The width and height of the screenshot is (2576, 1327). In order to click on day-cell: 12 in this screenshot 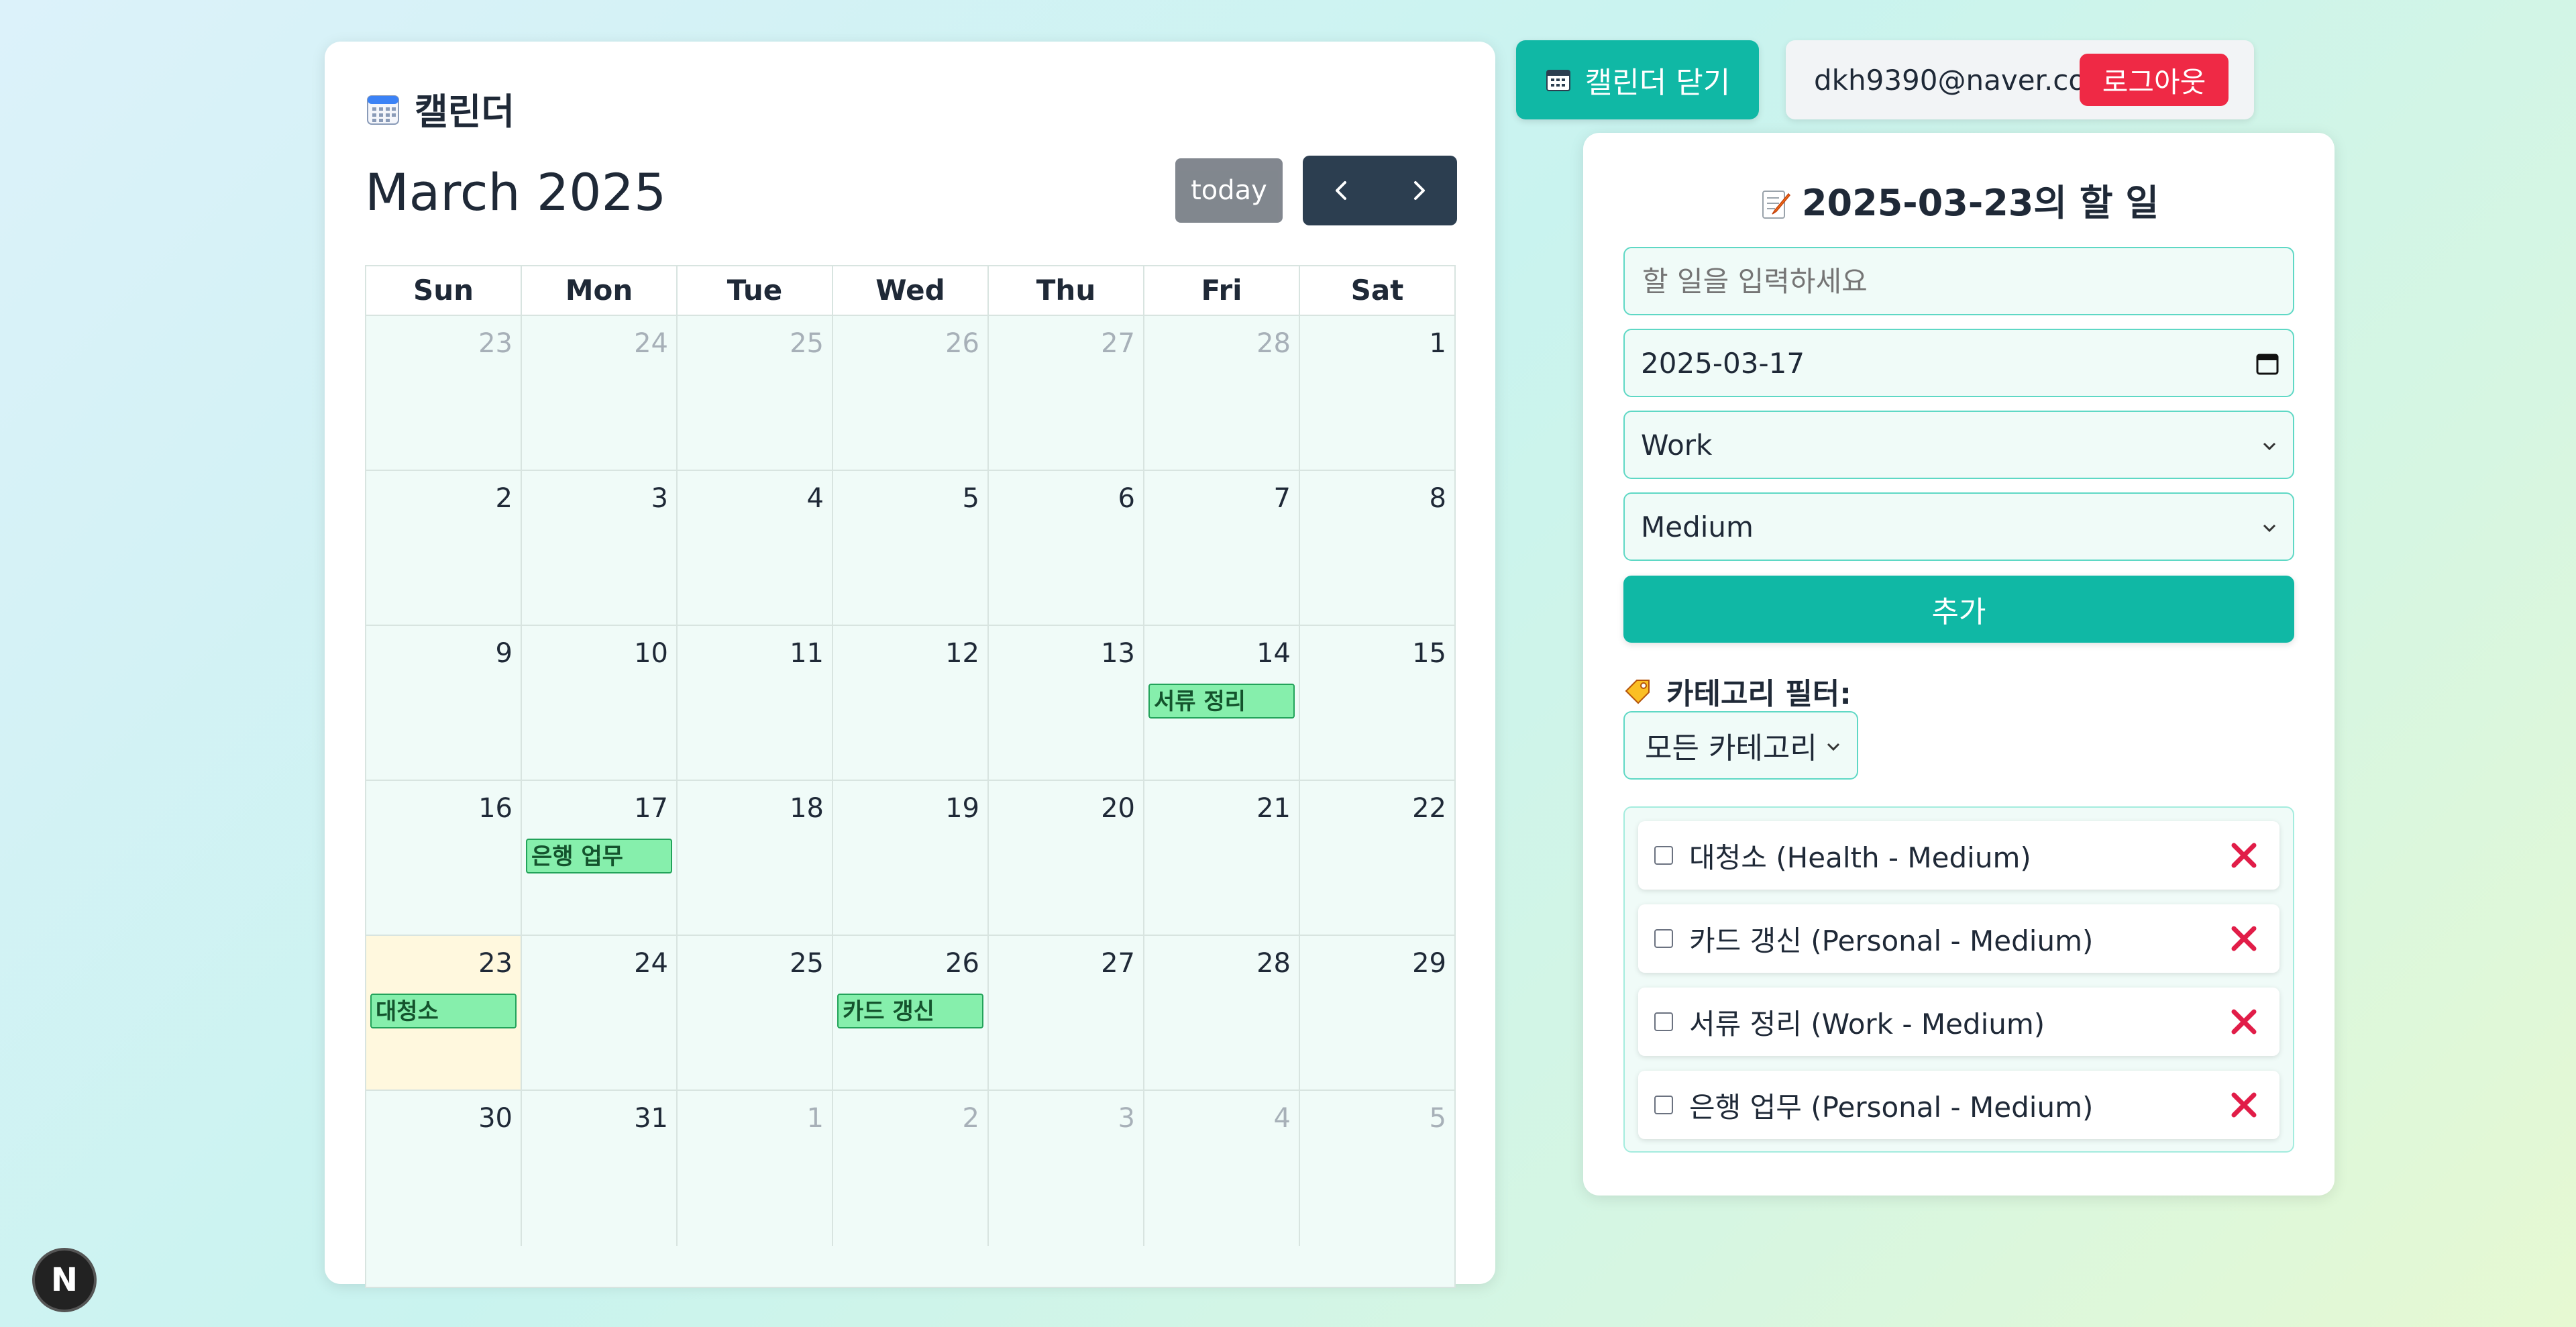, I will do `click(911, 703)`.